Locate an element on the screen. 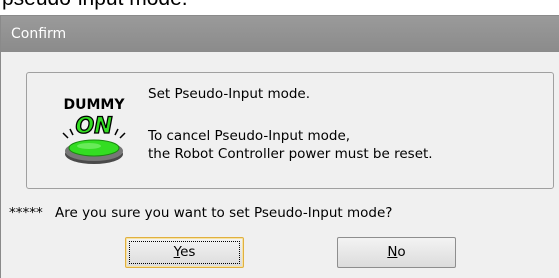 This screenshot has height=278, width=559. dummy-icon-on-label: ON is located at coordinates (93, 126).